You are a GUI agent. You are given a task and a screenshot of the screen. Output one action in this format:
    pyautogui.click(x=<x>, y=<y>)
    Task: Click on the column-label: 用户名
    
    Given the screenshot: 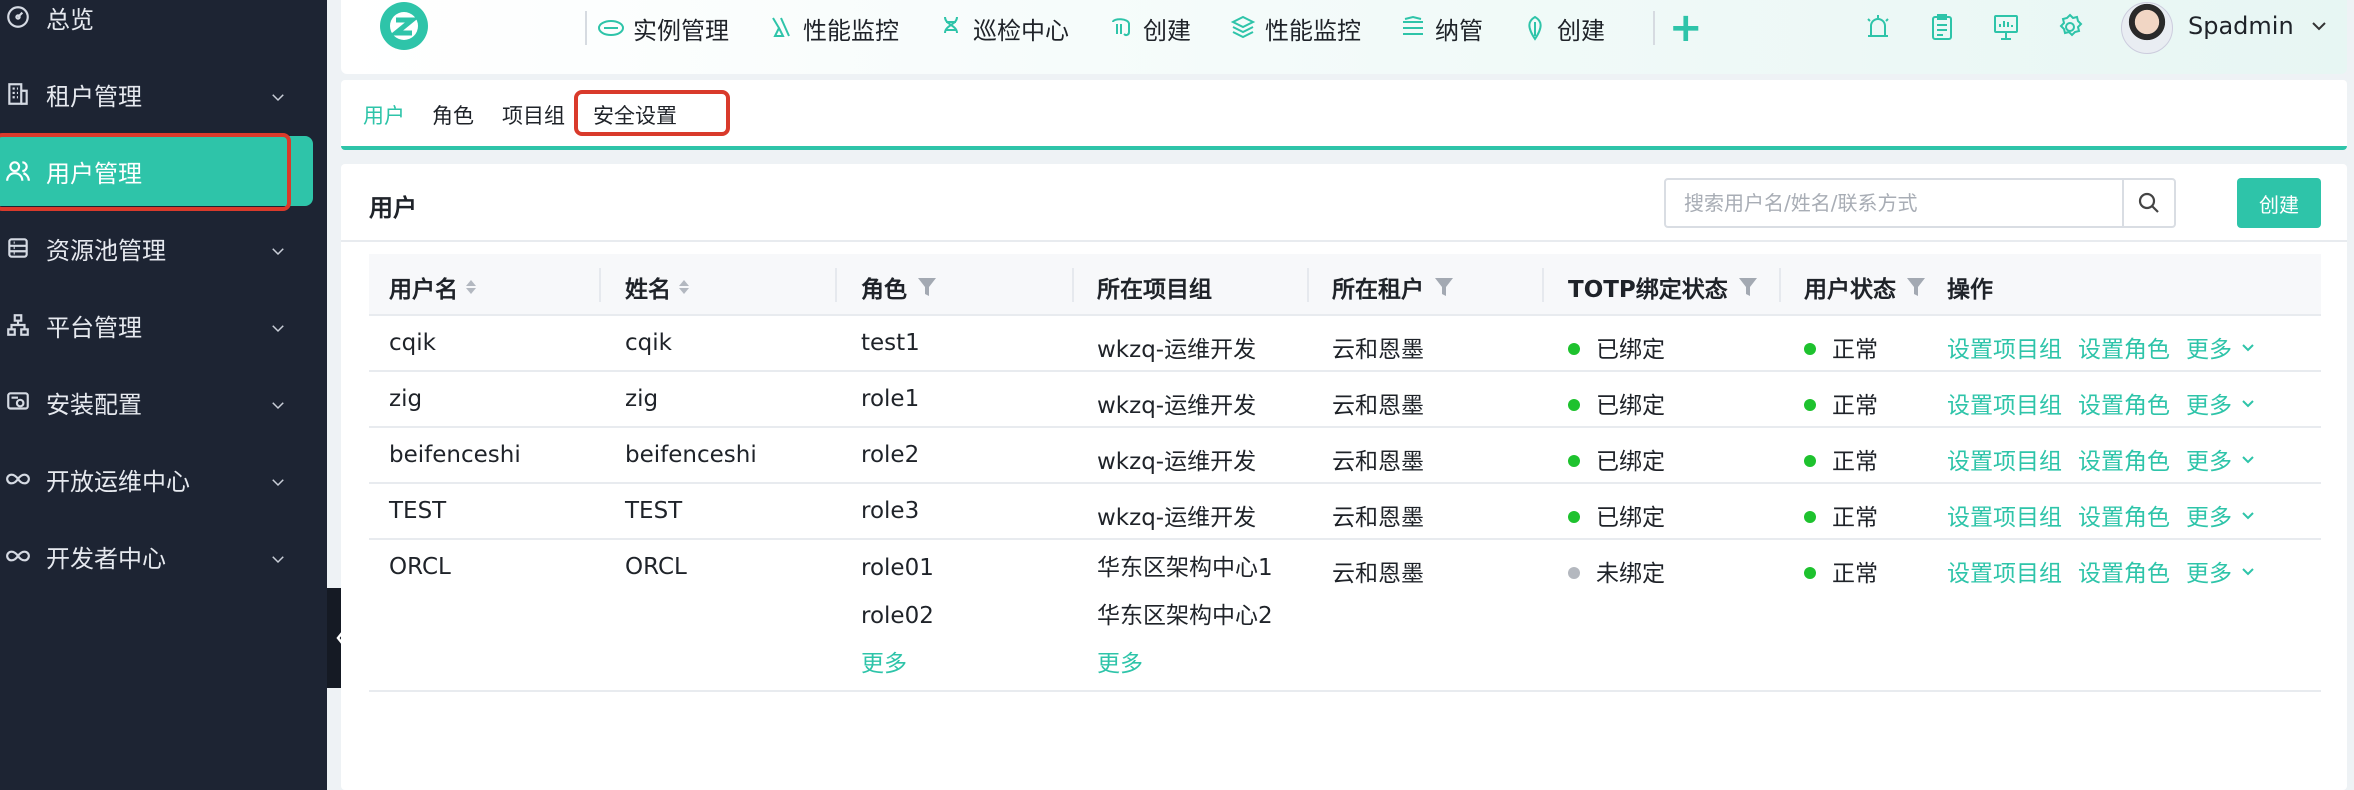 What is the action you would take?
    pyautogui.click(x=423, y=290)
    